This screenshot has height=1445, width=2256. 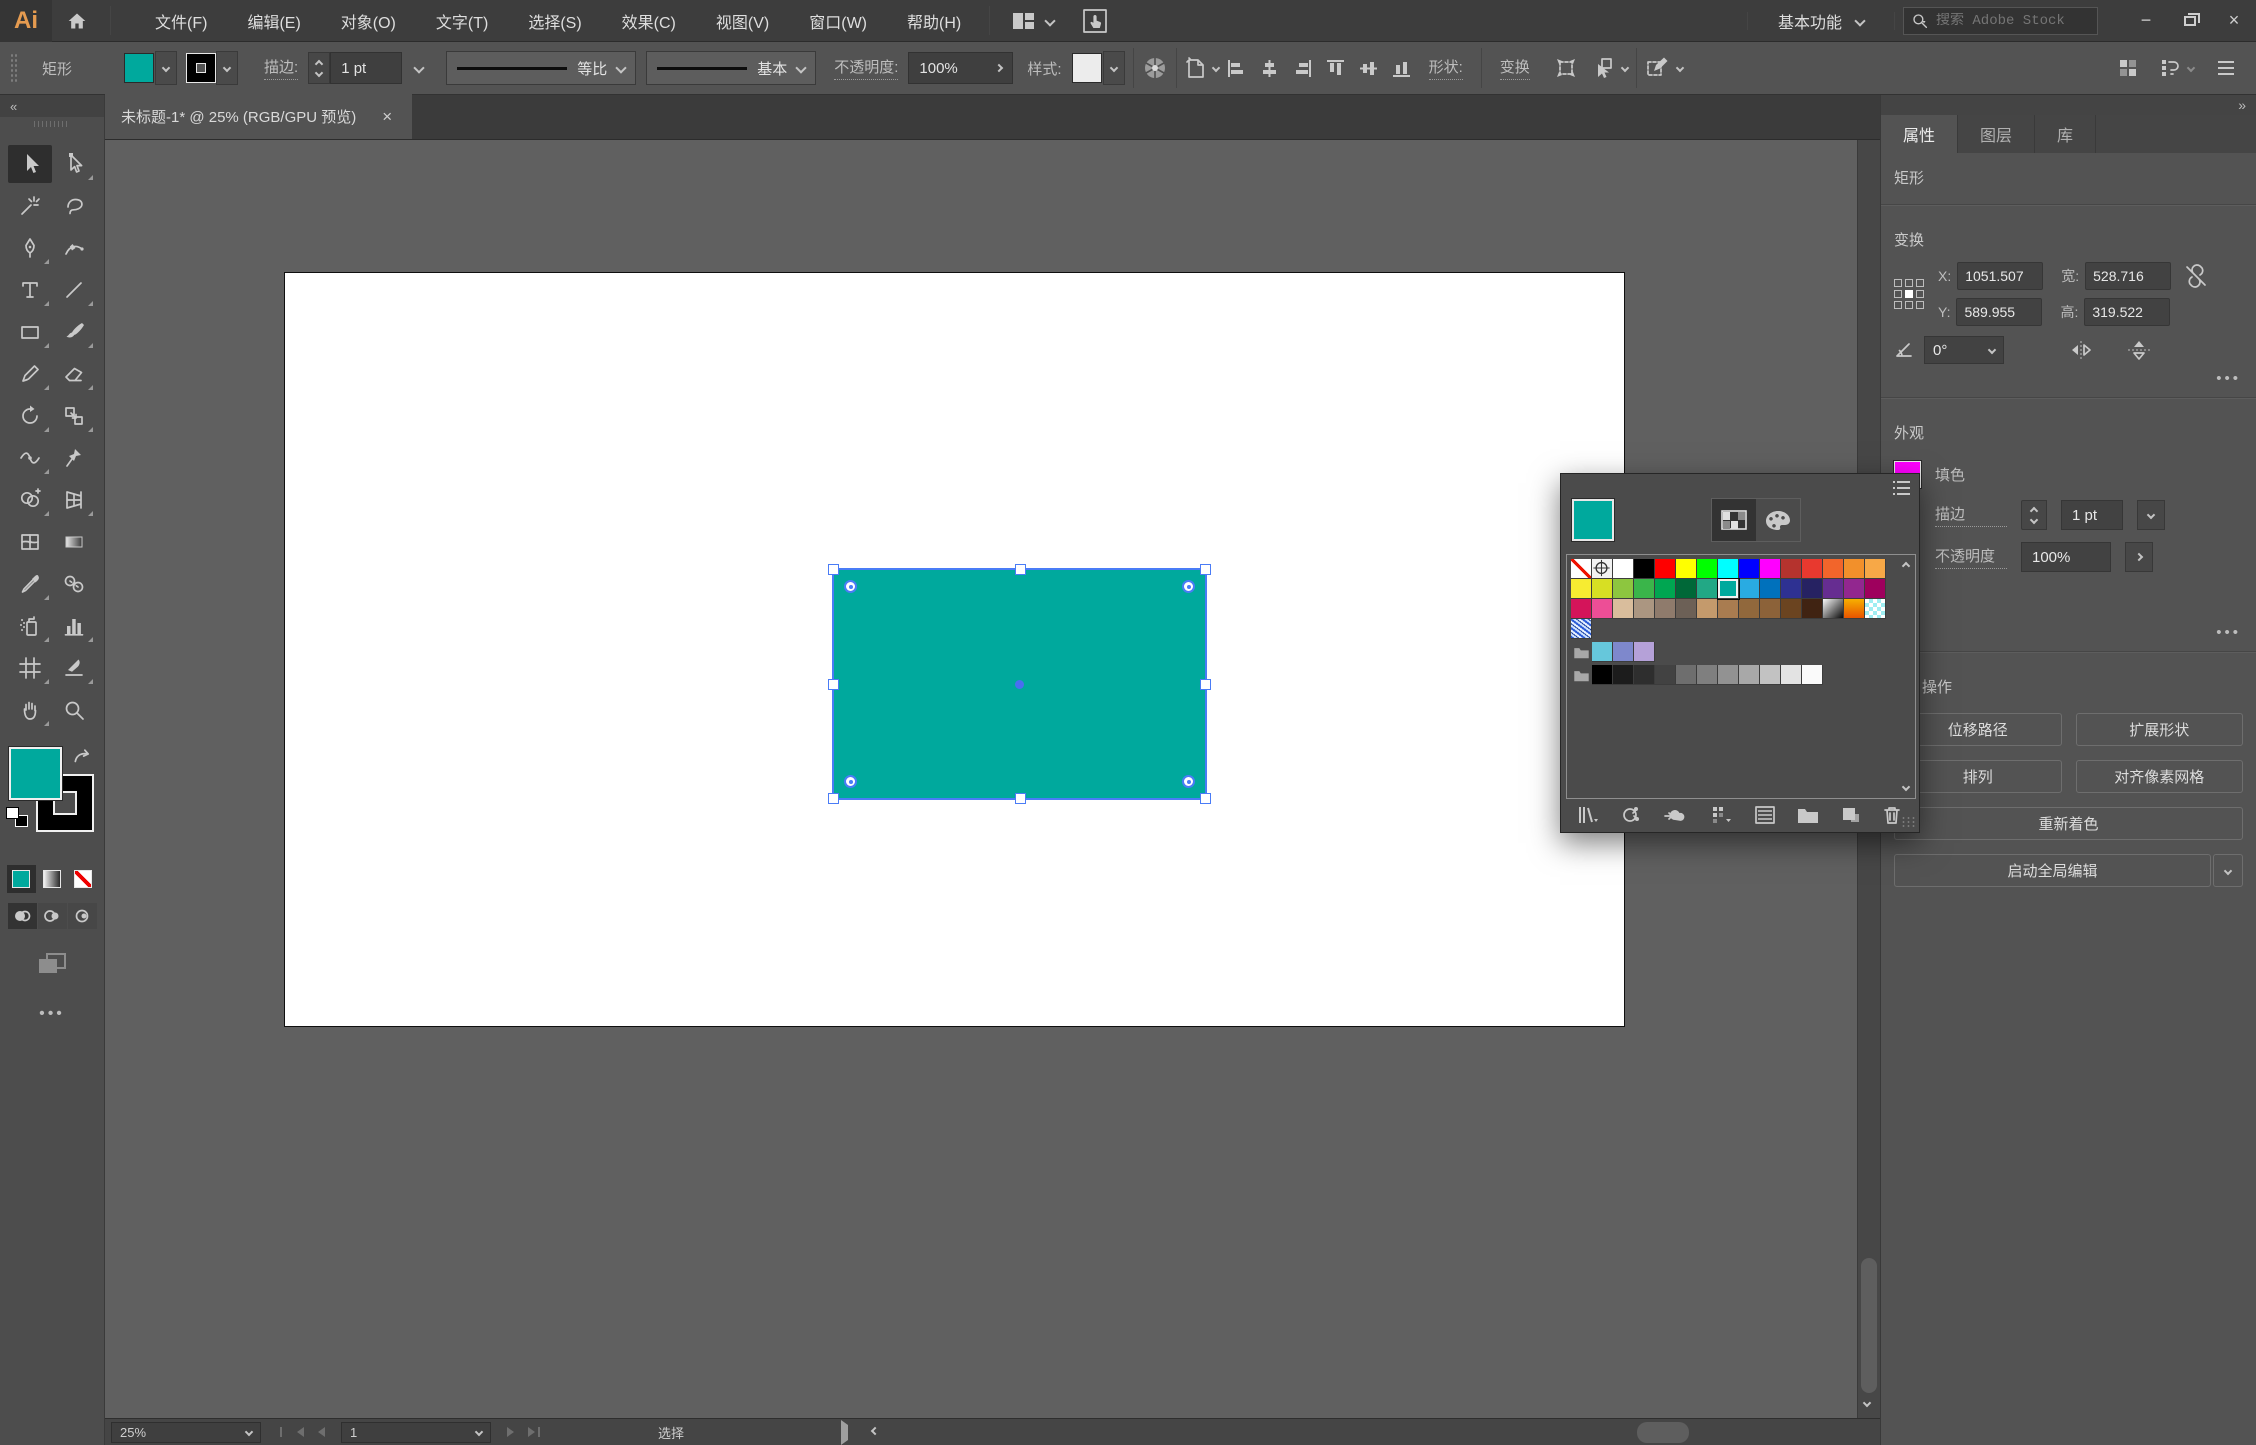 I want to click on puppet-warp-tool, so click(x=74, y=458).